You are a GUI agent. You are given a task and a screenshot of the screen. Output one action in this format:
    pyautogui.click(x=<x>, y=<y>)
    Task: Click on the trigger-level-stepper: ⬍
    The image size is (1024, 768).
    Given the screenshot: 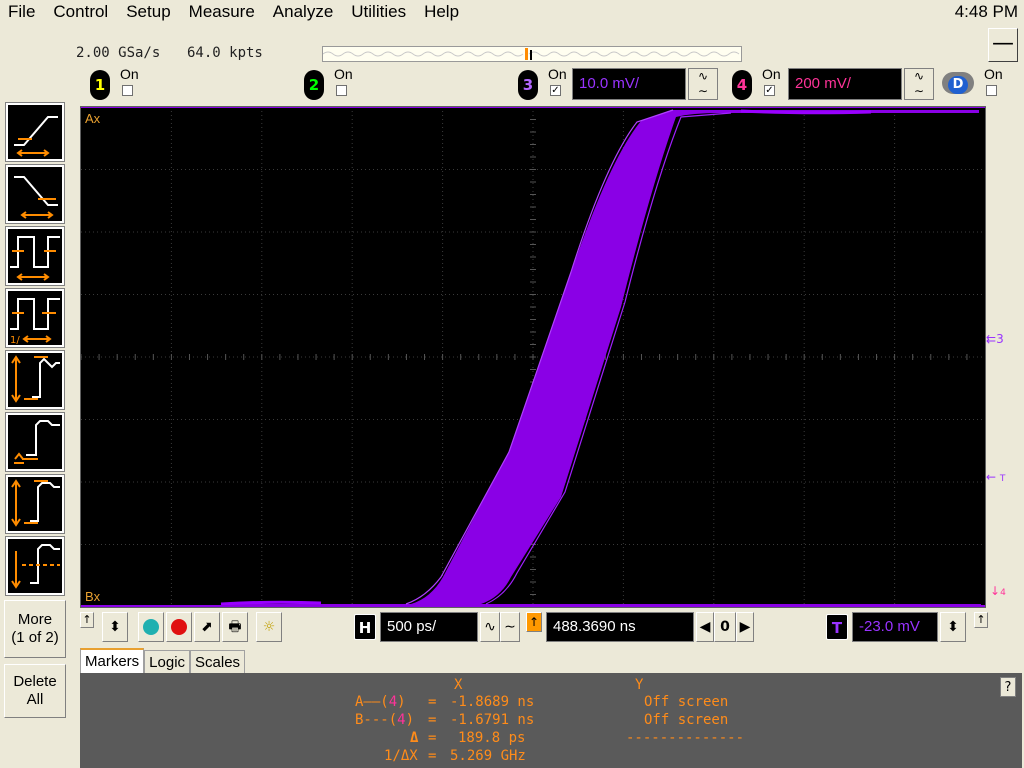 What is the action you would take?
    pyautogui.click(x=953, y=627)
    